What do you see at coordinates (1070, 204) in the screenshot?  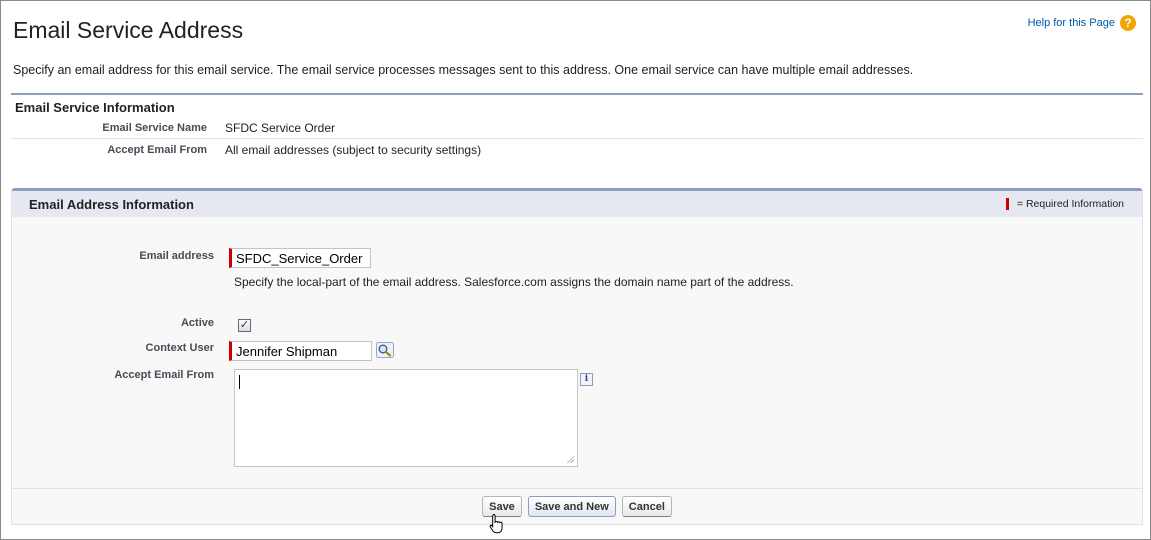 I see `required-legend-label: = Required Information` at bounding box center [1070, 204].